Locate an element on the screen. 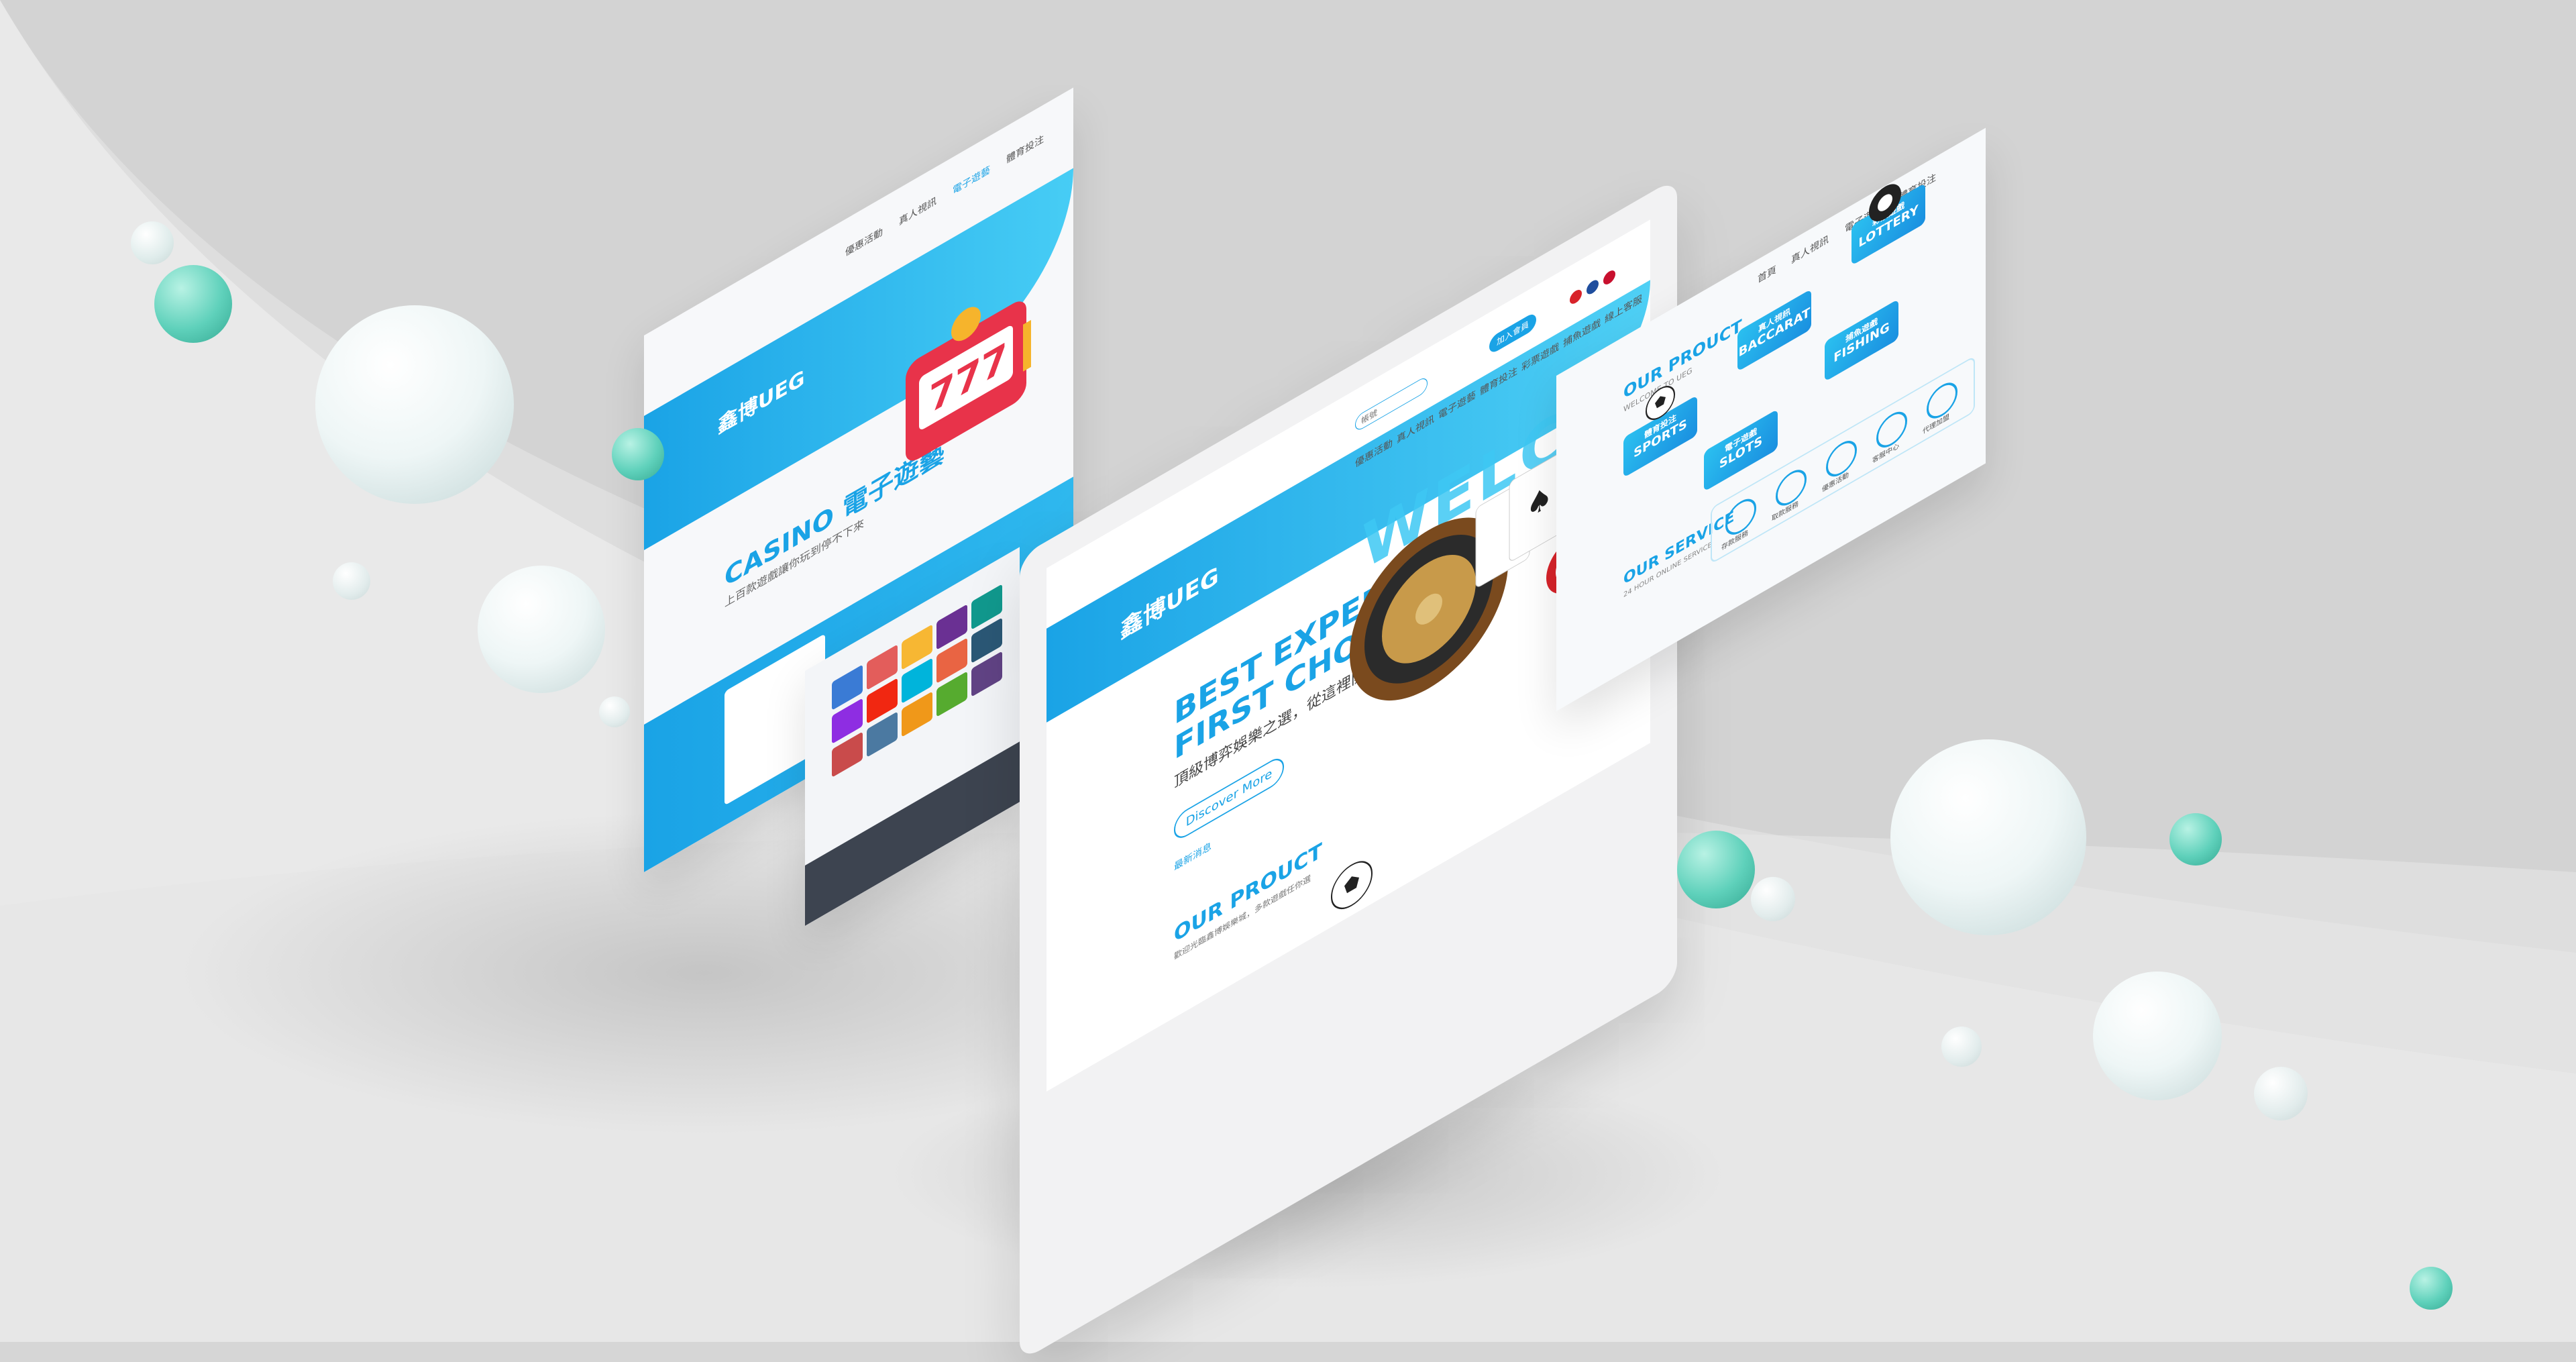  soccer-ball-icon is located at coordinates (1352, 886).